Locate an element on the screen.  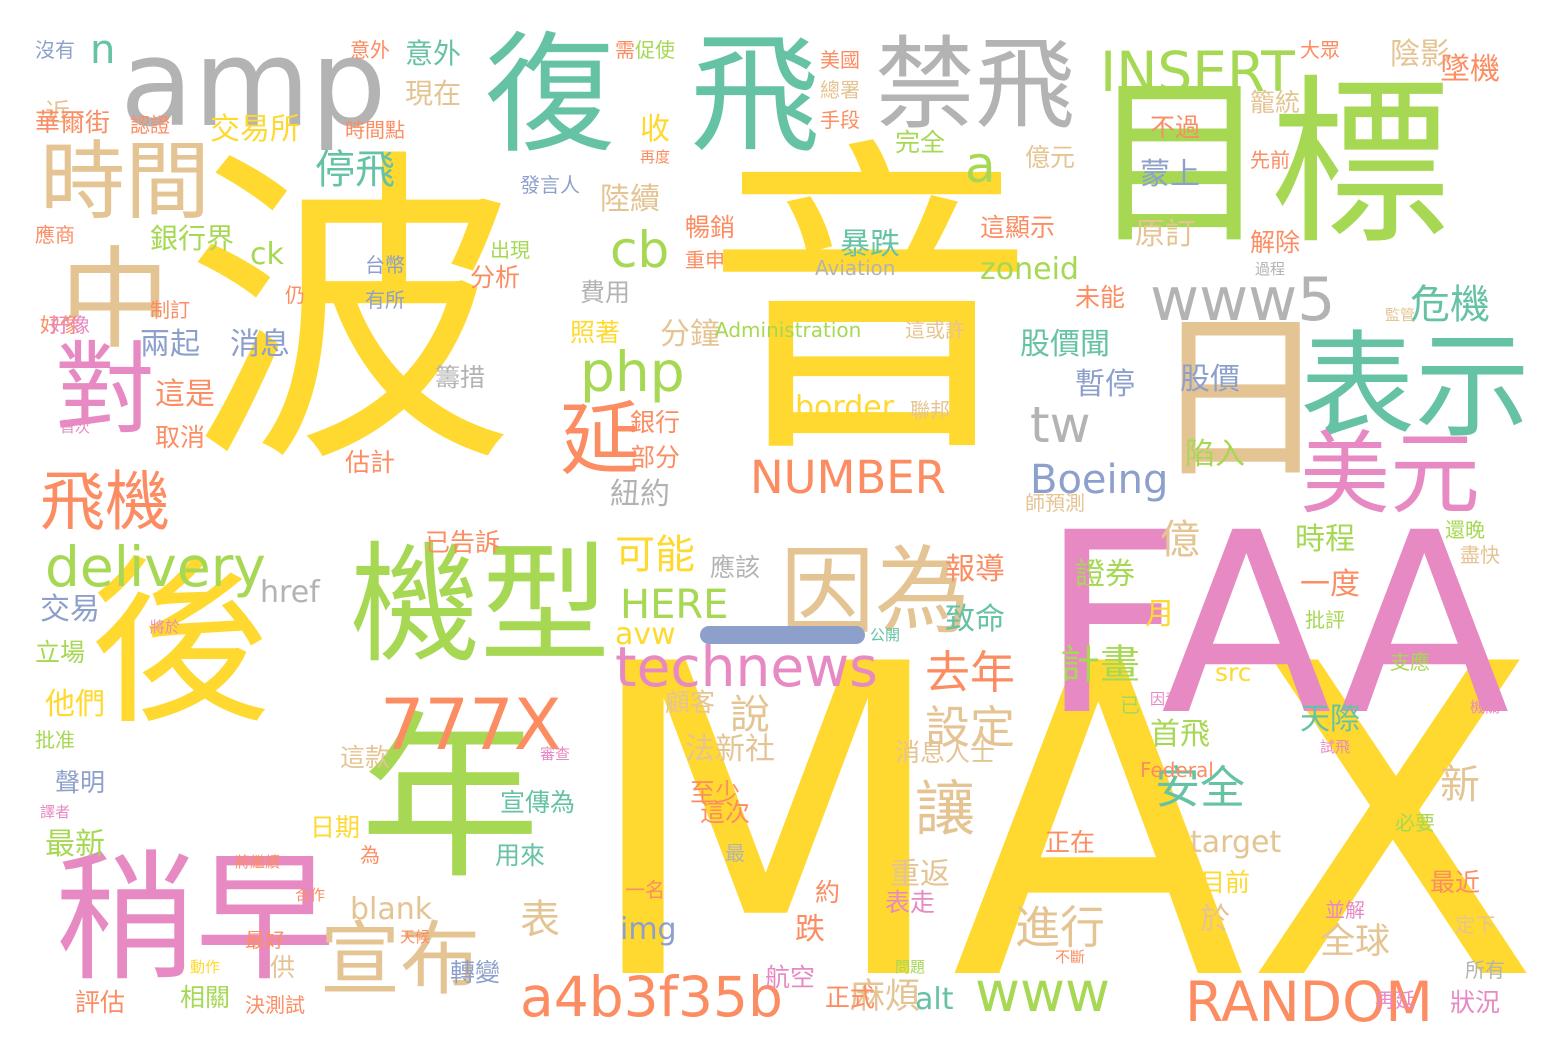
cloud-word: 並解 is located at coordinates (1345, 910).